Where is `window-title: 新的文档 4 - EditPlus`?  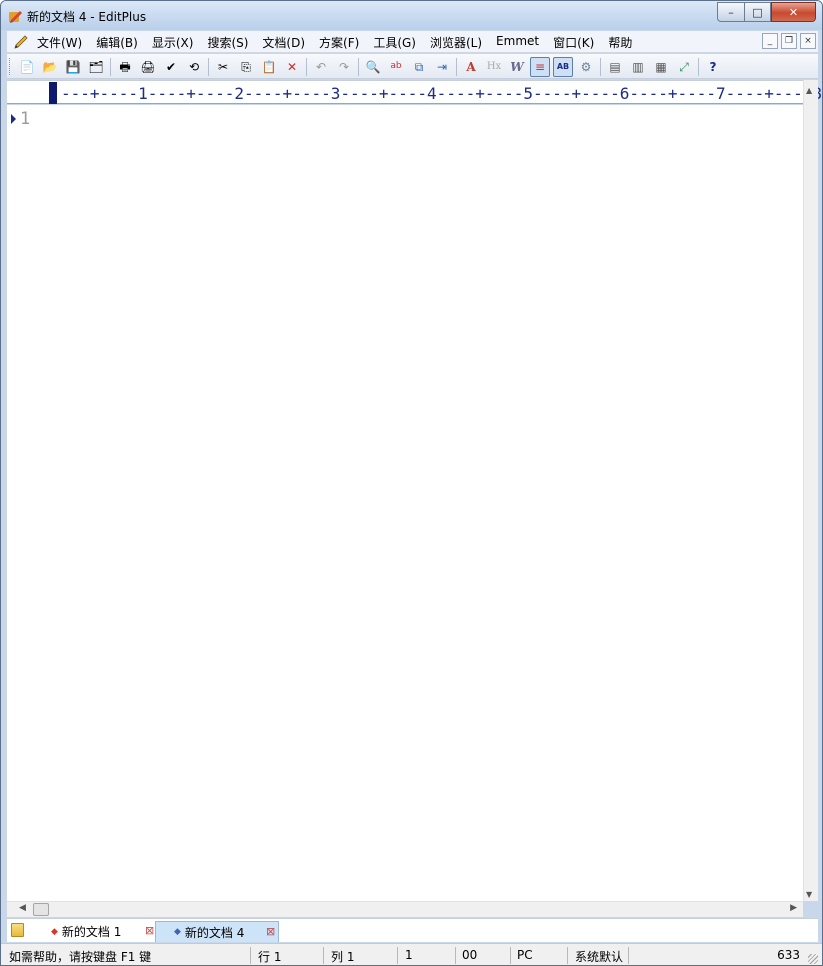
window-title: 新的文档 4 - EditPlus is located at coordinates (87, 17).